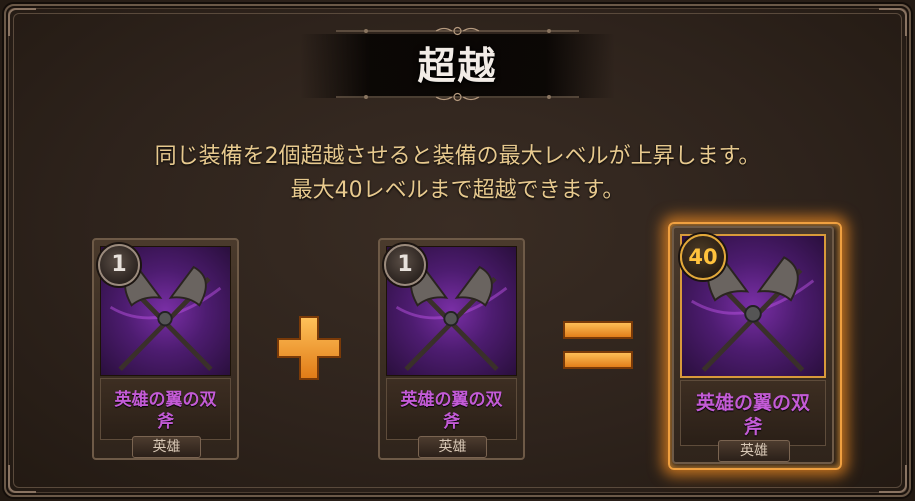 The height and width of the screenshot is (501, 915). I want to click on page-title: 超越, so click(457, 66).